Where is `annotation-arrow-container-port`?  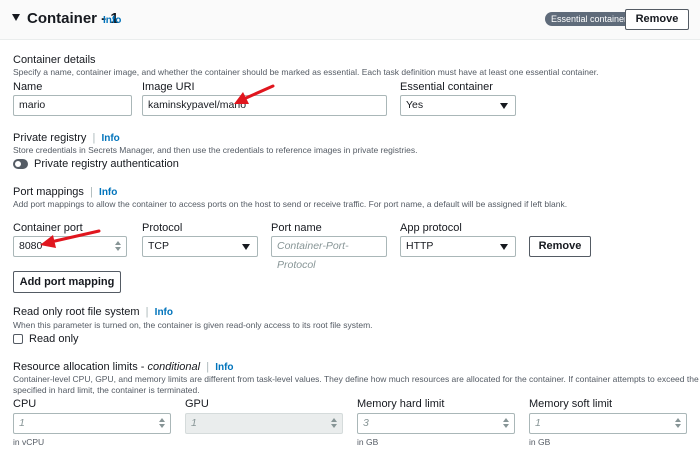
annotation-arrow-container-port is located at coordinates (70, 238).